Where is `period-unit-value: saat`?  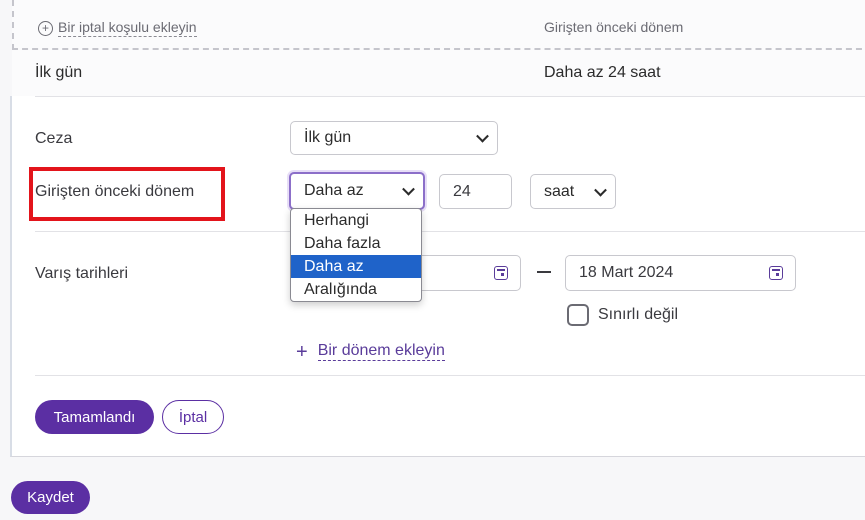 period-unit-value: saat is located at coordinates (559, 191).